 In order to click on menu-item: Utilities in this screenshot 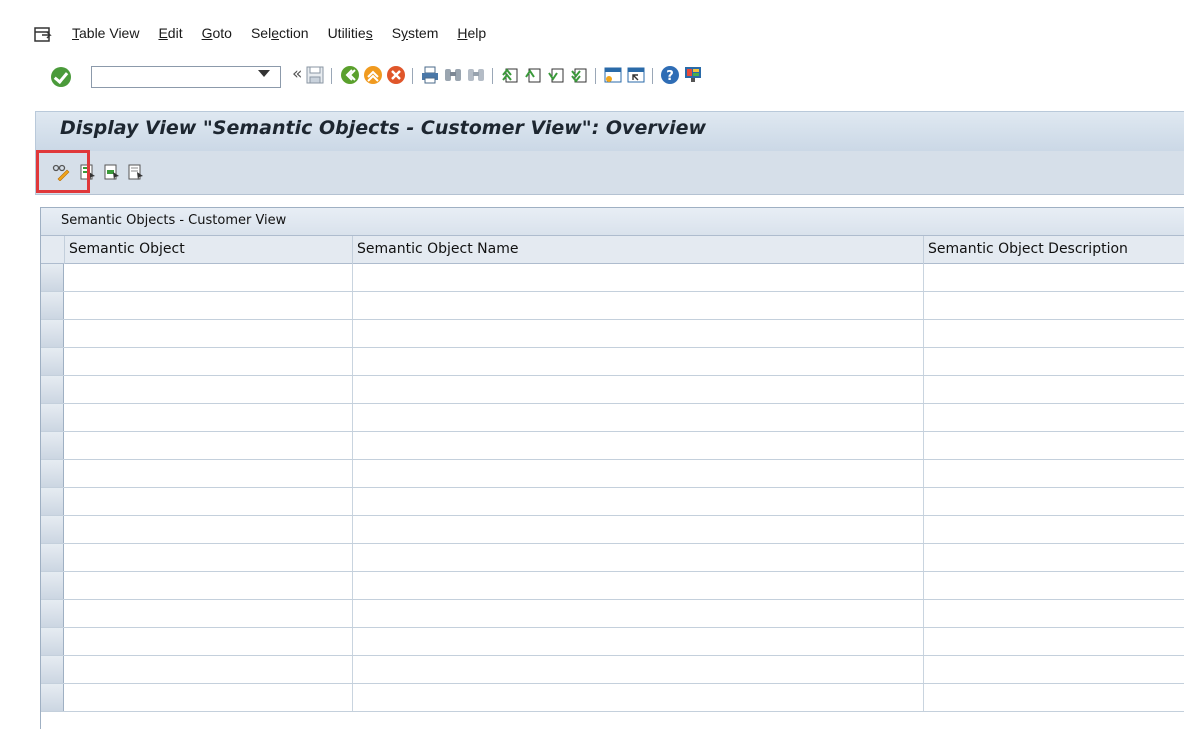, I will do `click(350, 33)`.